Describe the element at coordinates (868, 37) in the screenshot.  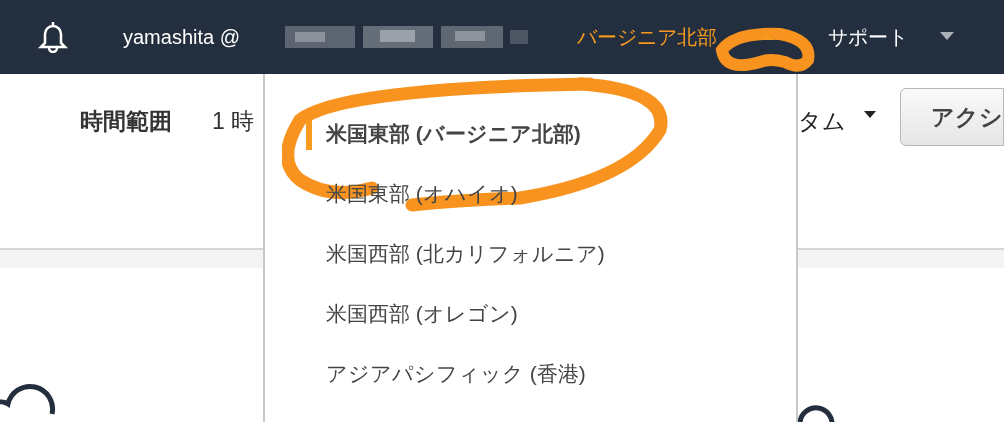
I see `support-menu: サポート` at that location.